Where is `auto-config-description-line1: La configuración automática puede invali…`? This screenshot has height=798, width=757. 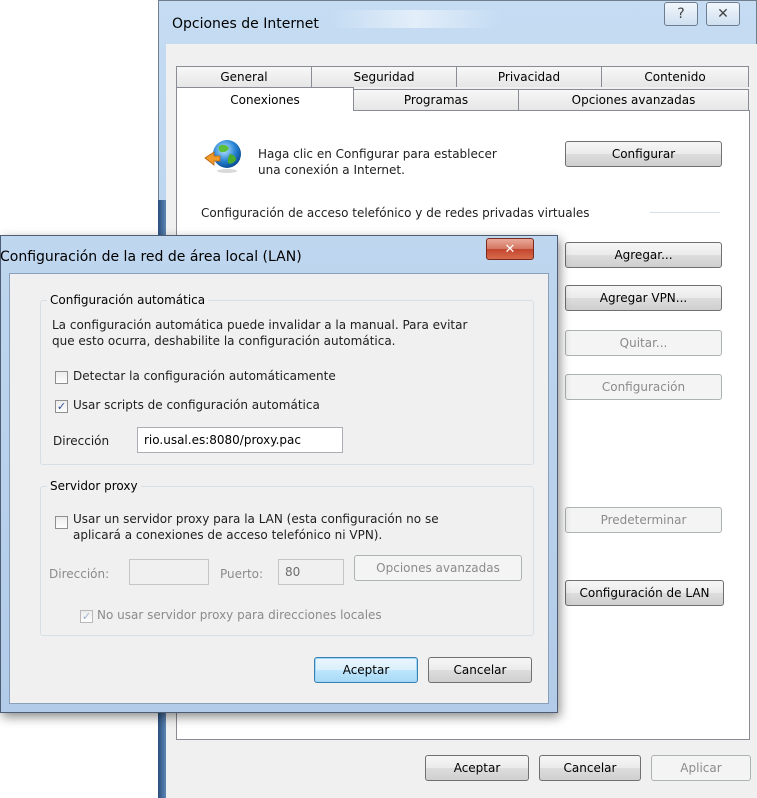
auto-config-description-line1: La configuración automática puede invali… is located at coordinates (260, 325).